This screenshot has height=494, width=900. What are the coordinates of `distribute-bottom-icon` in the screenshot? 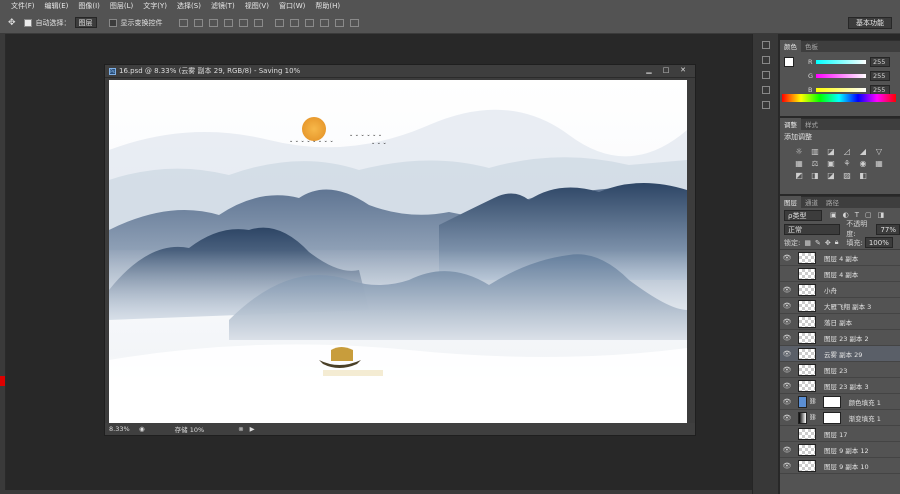 It's located at (309, 22).